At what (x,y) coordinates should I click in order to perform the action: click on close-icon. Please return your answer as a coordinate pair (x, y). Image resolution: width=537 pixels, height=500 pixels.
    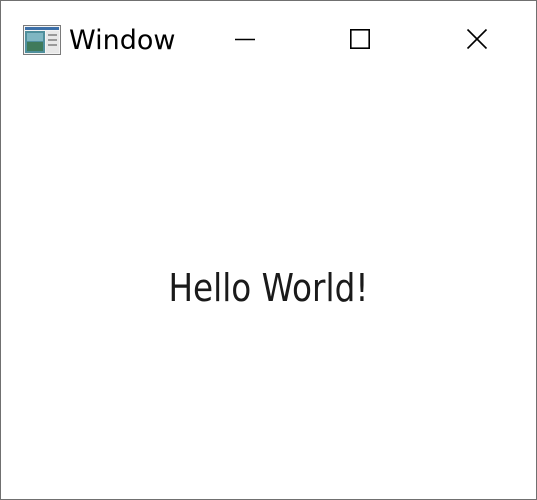
    Looking at the image, I should click on (477, 39).